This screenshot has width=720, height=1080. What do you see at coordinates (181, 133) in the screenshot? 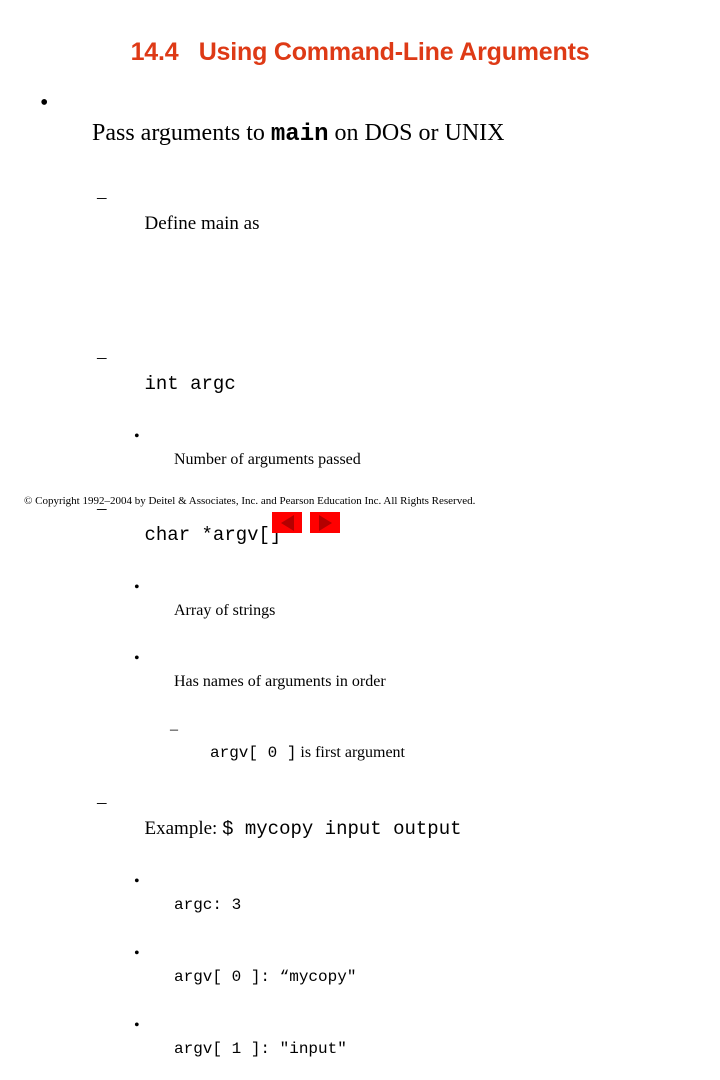
I see `bullet-text-part1: Pass arguments to` at bounding box center [181, 133].